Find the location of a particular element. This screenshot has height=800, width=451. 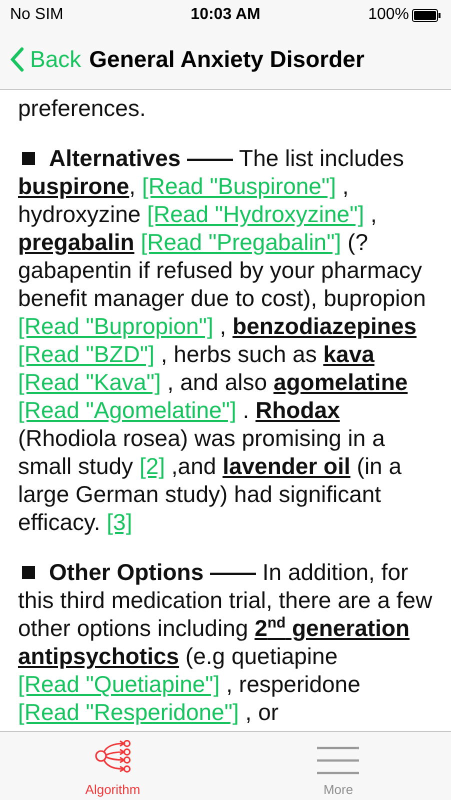

reference-link: [3] is located at coordinates (119, 522).